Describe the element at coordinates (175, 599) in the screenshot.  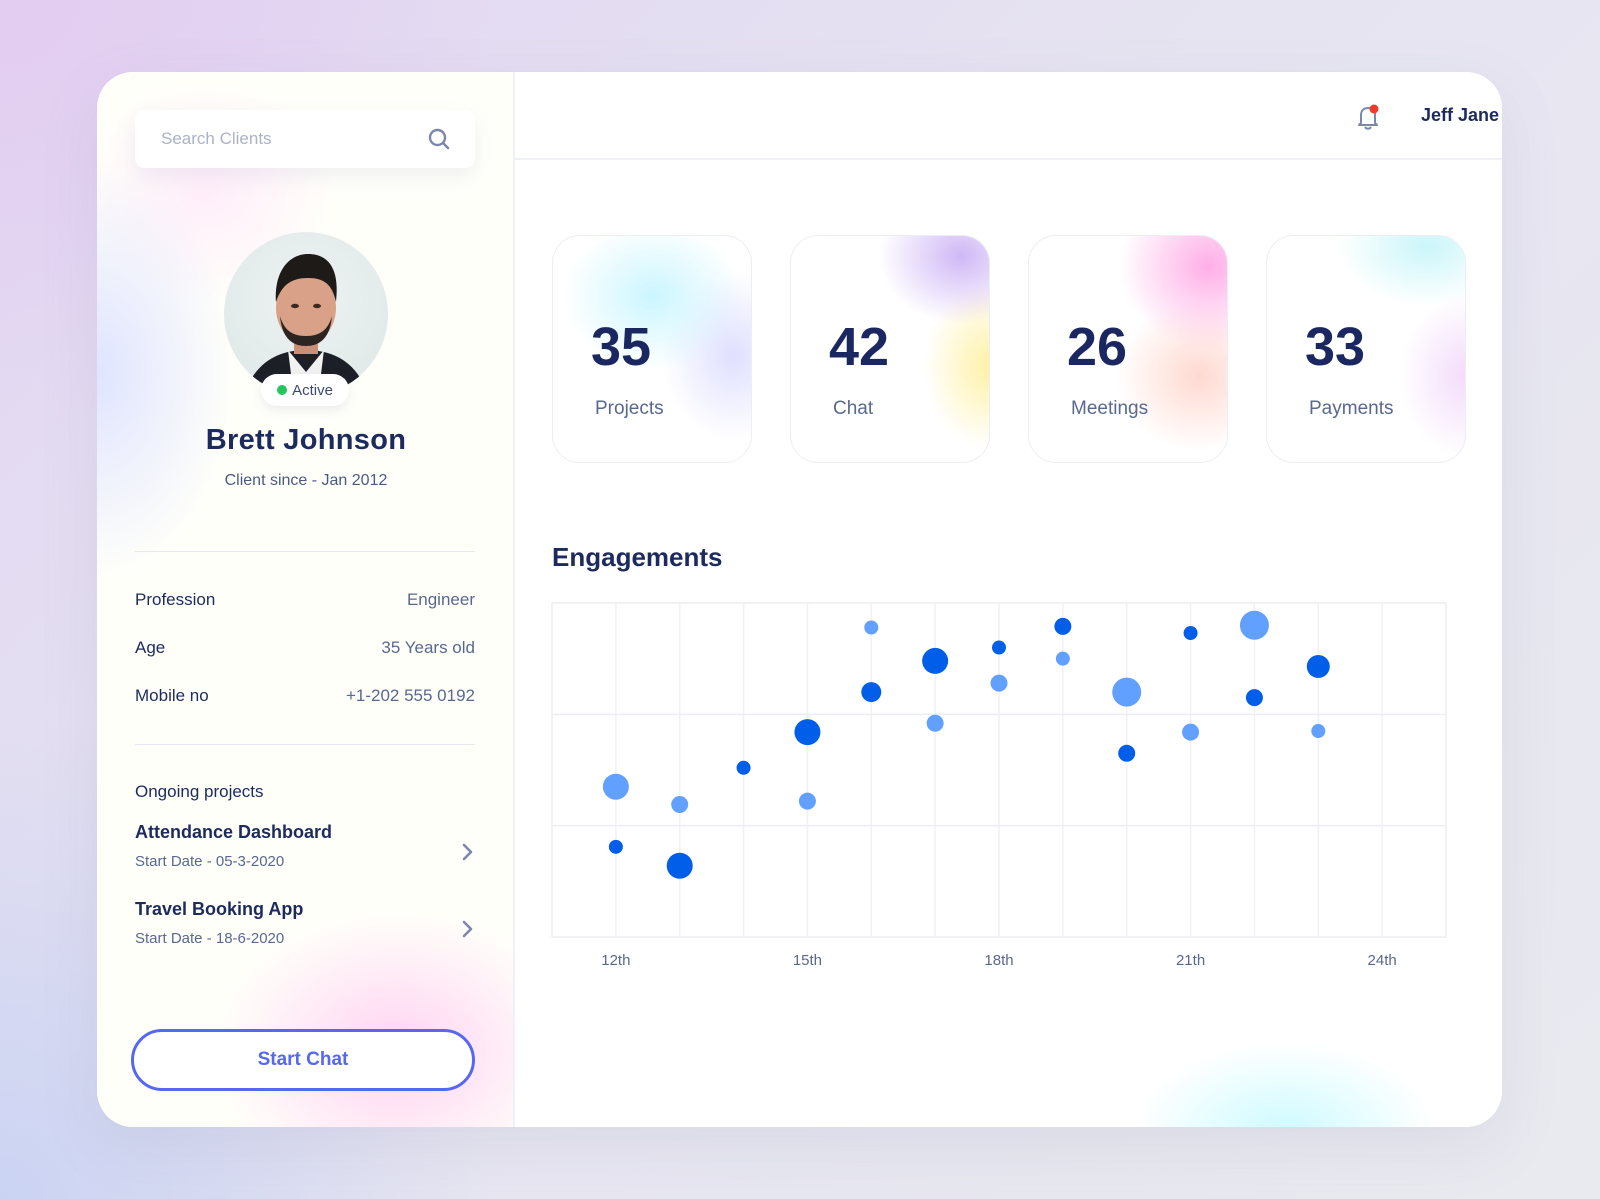
I see `info-label: Profession` at that location.